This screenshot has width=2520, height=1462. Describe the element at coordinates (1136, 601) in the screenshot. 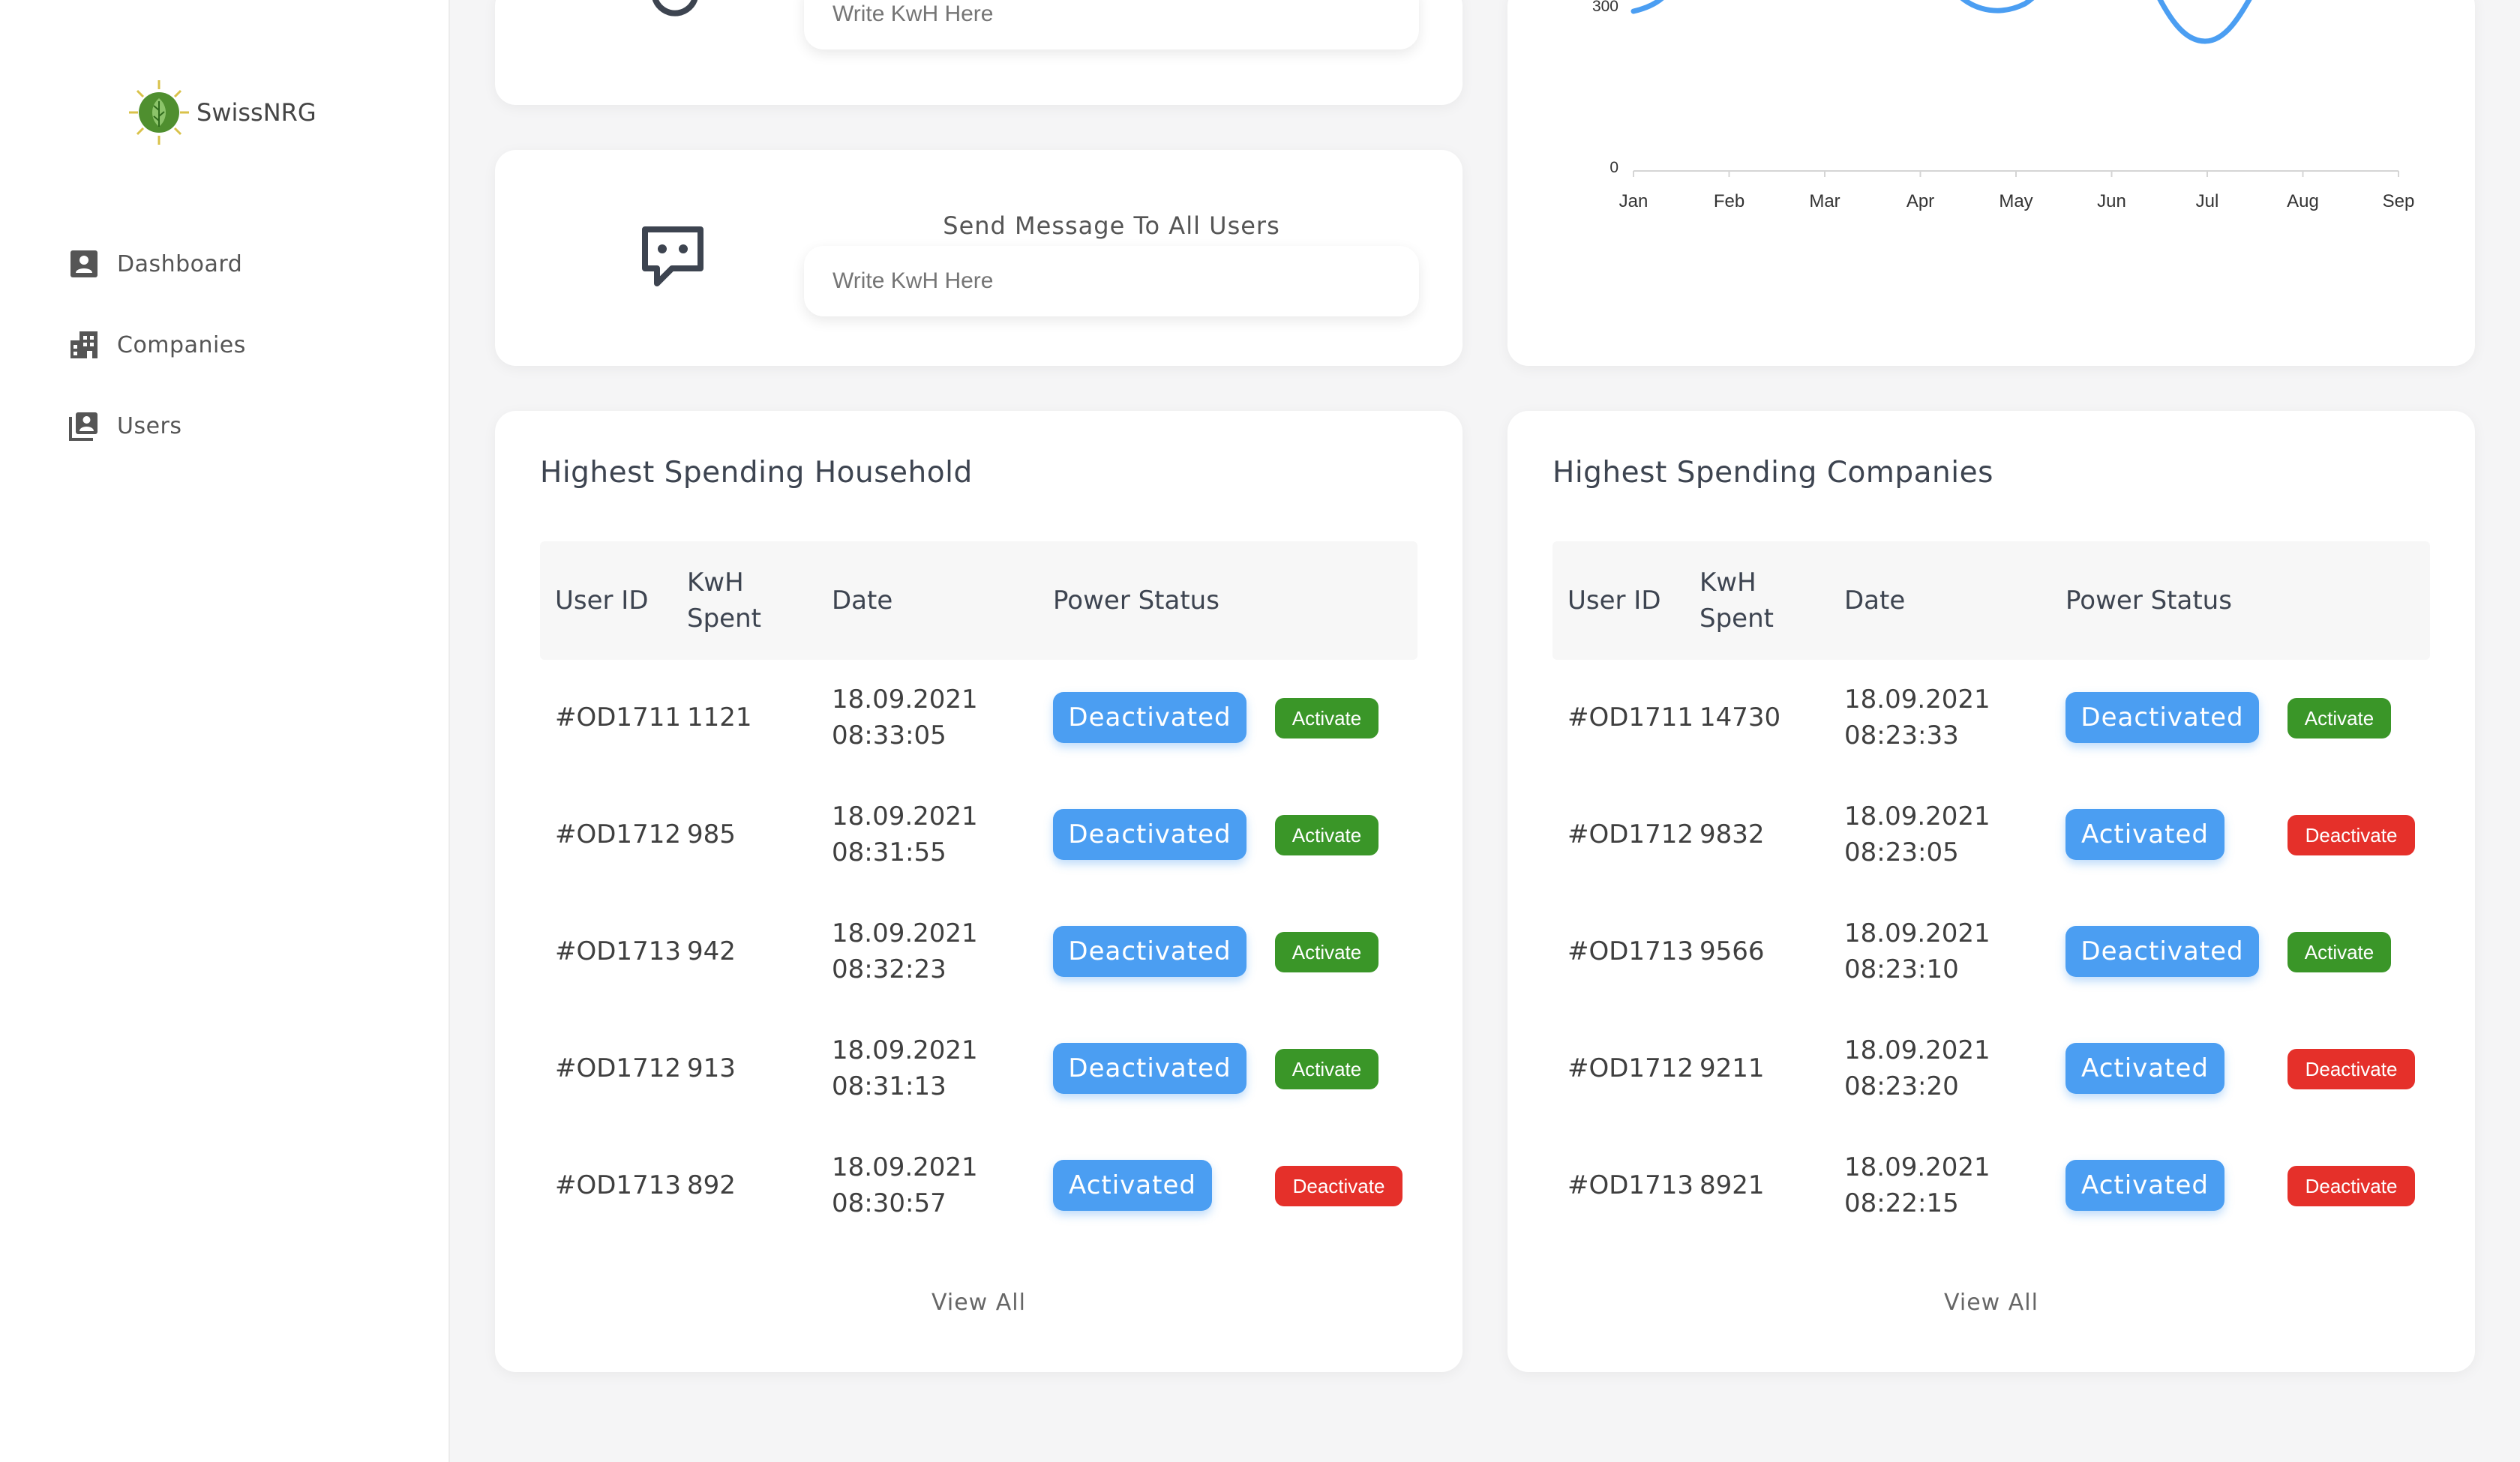

I see `header-power-status: Power Status` at that location.